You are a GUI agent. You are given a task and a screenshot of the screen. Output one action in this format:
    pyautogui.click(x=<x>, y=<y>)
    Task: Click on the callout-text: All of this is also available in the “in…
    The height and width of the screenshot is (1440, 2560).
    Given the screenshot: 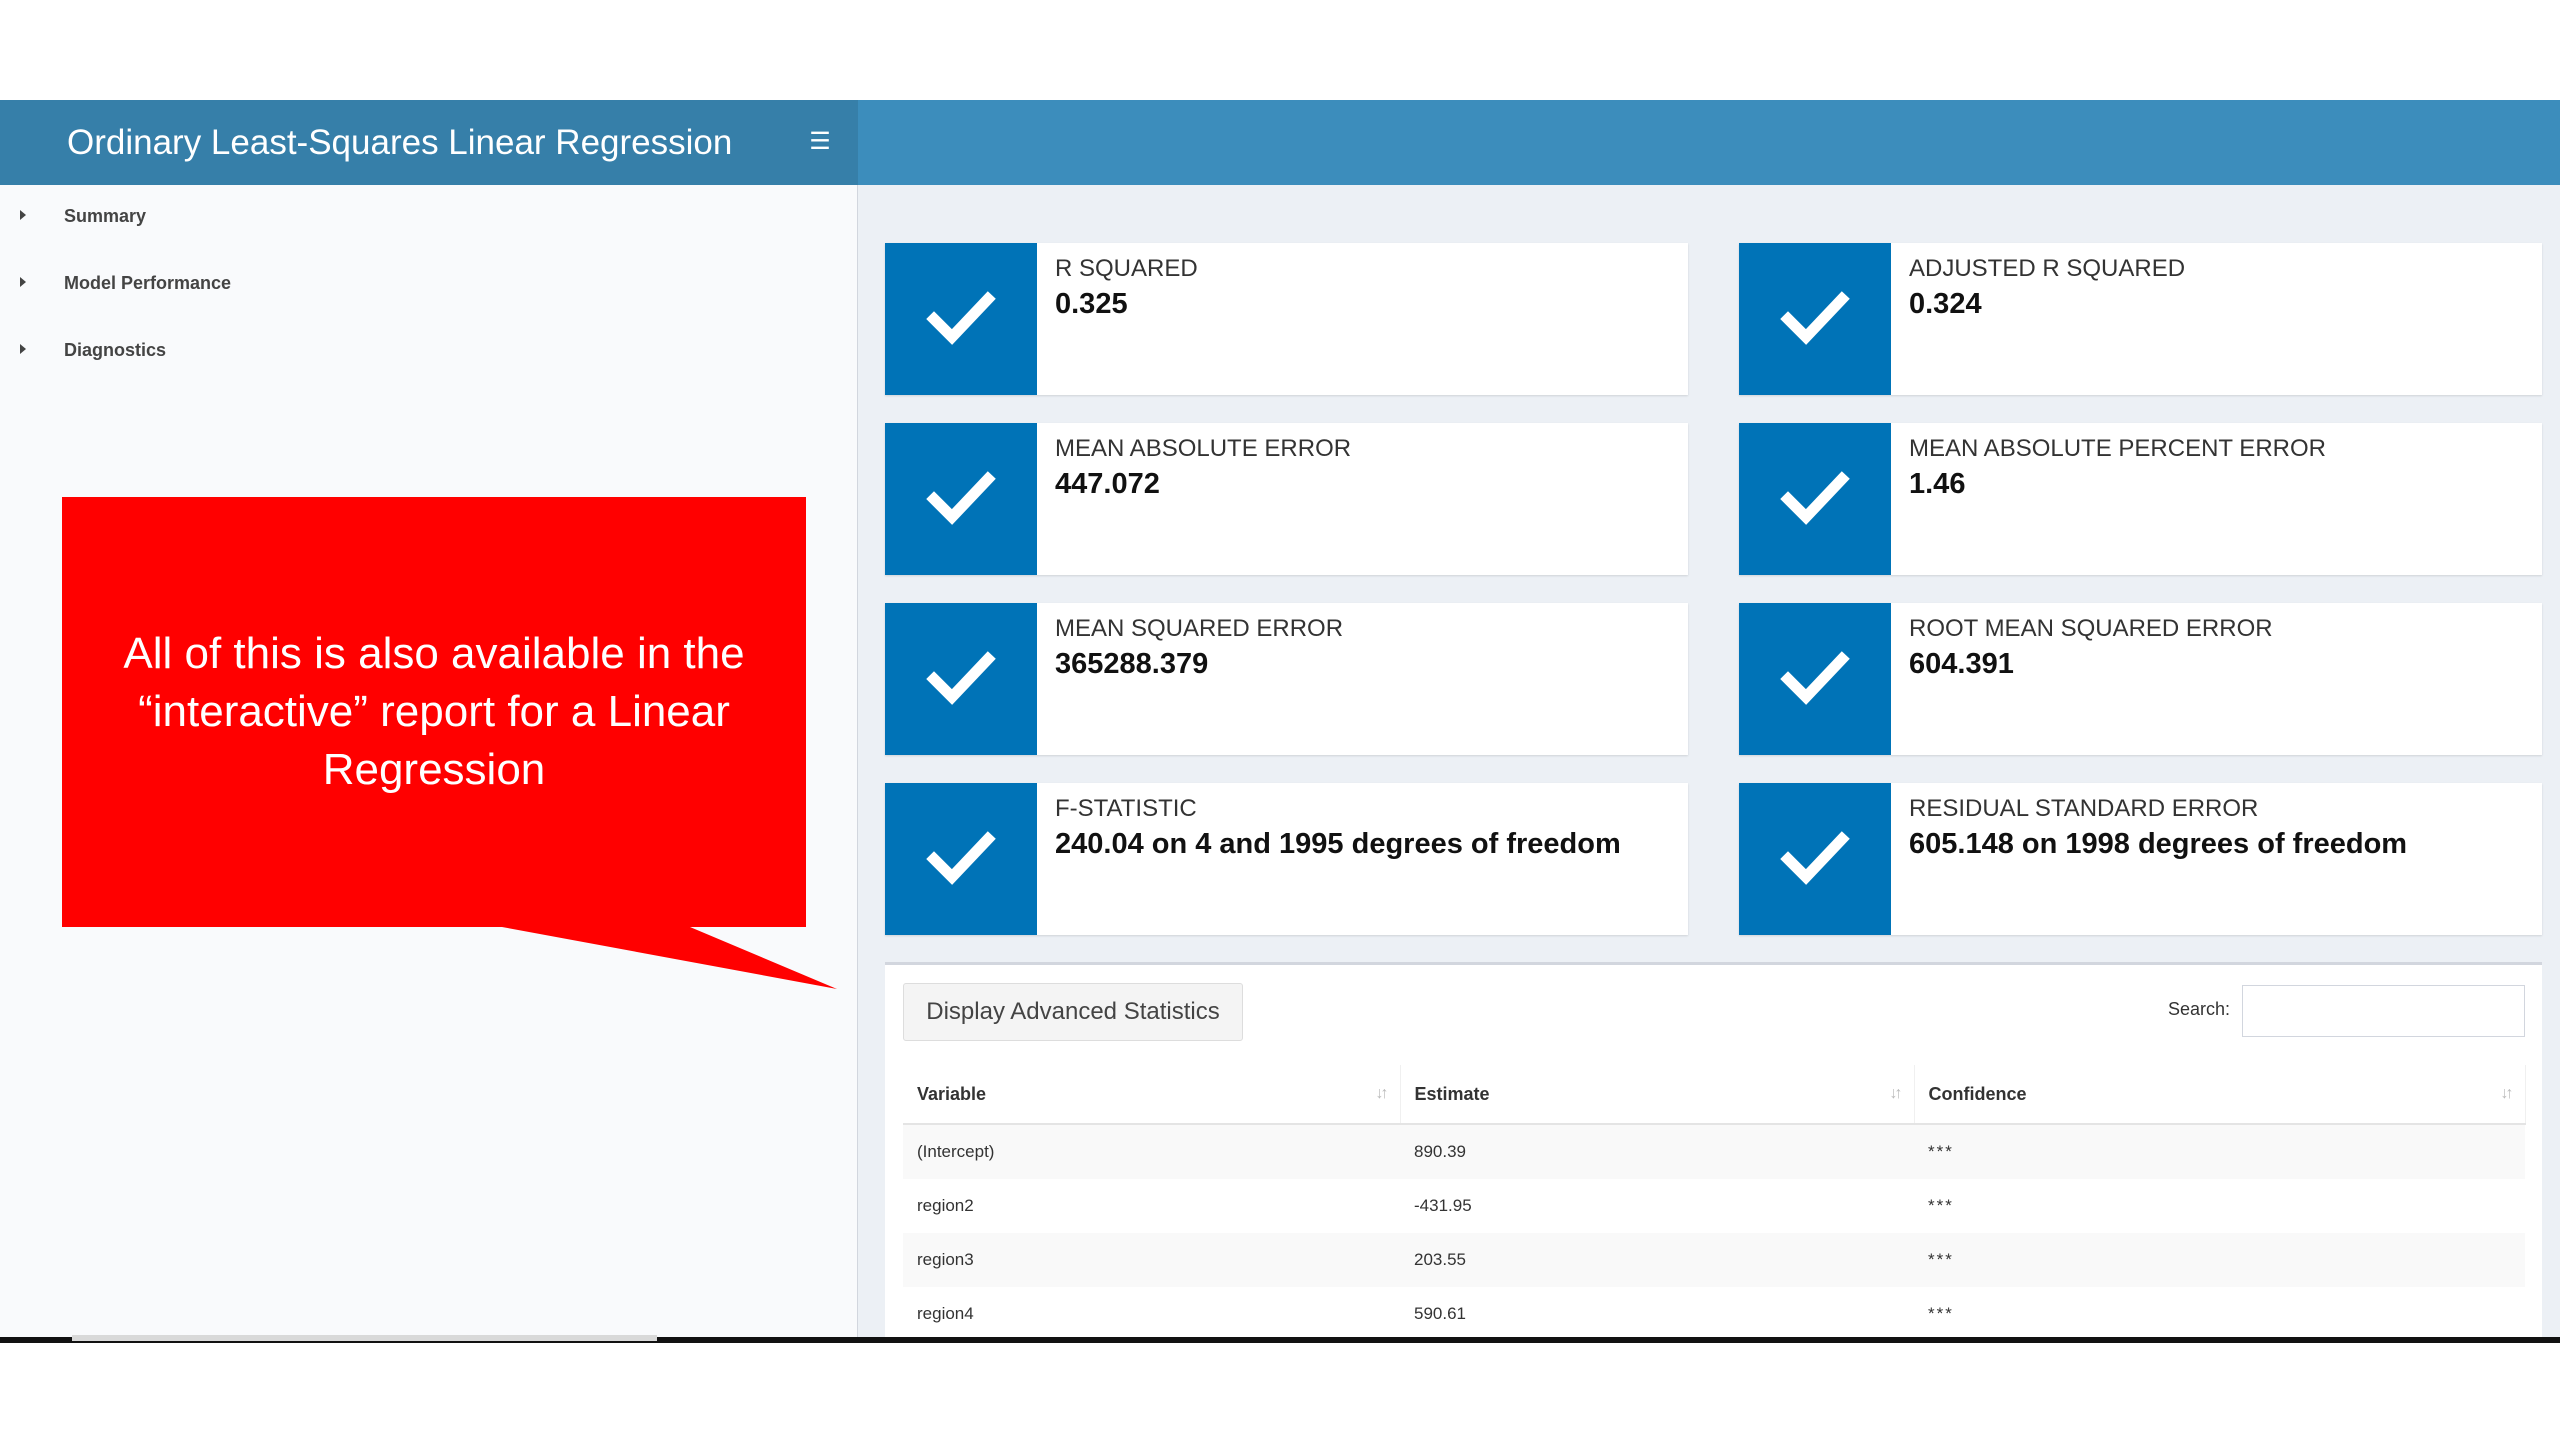 What is the action you would take?
    pyautogui.click(x=434, y=711)
    